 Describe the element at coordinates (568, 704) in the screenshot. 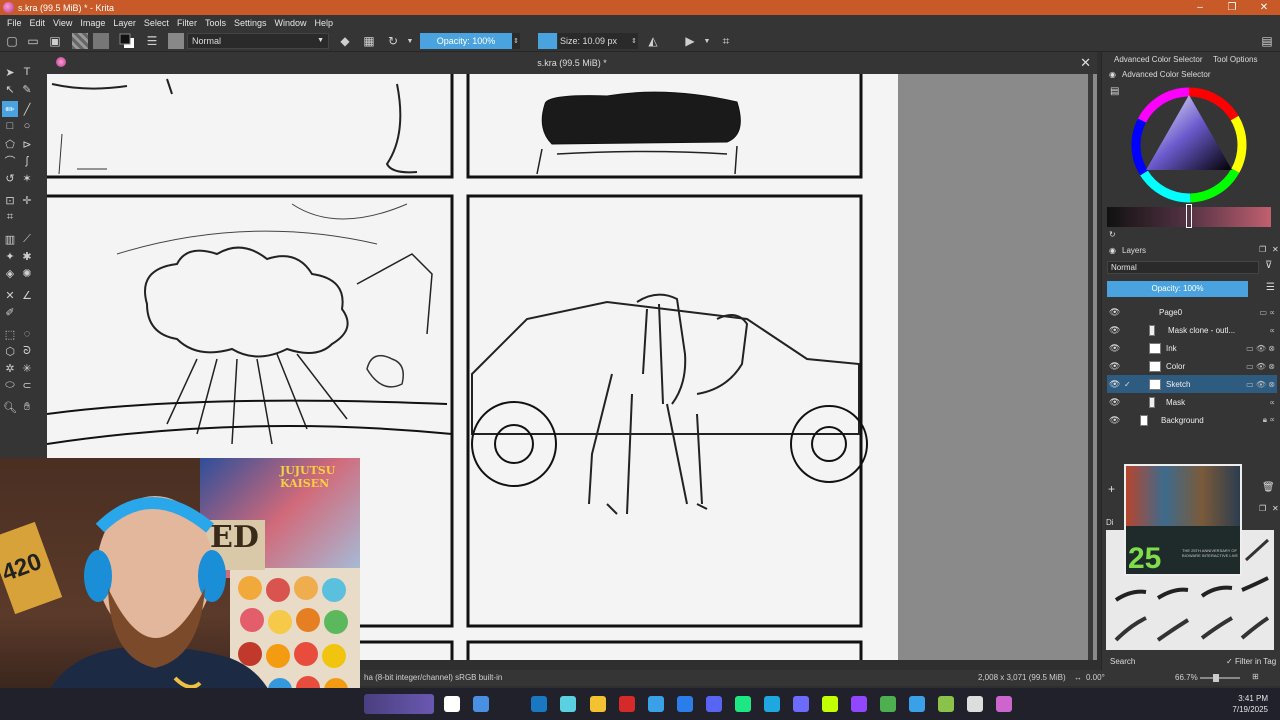

I see `file-explorer-icon` at that location.